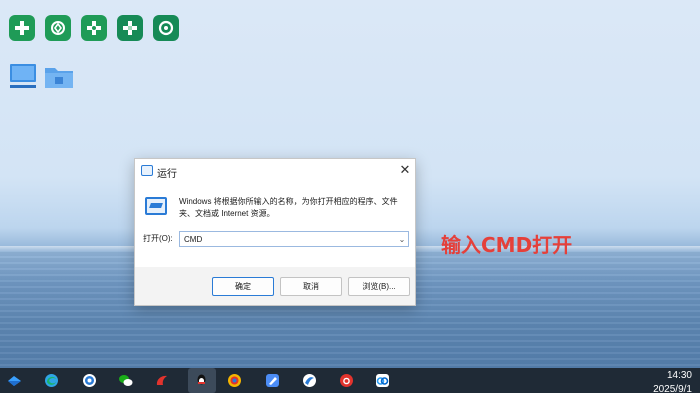 This screenshot has height=393, width=700. Describe the element at coordinates (166, 28) in the screenshot. I see `green-recycle-app-icon` at that location.